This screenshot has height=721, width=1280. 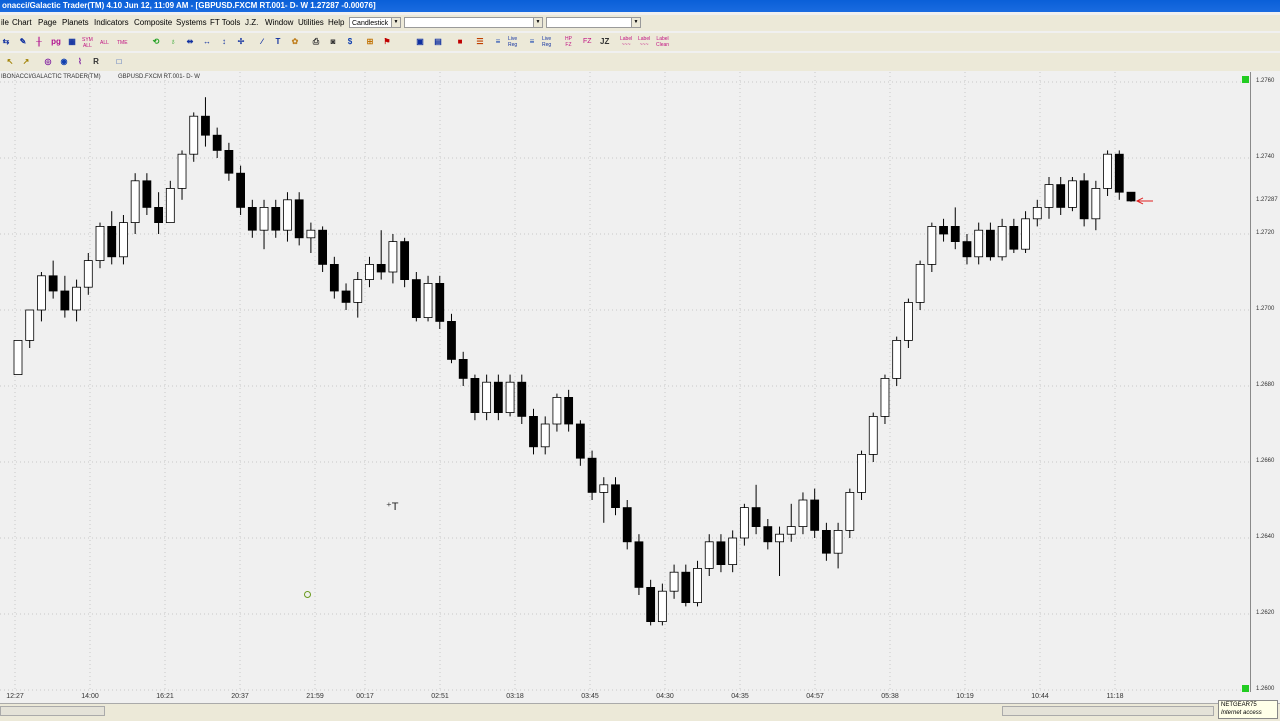 What do you see at coordinates (207, 42) in the screenshot?
I see `expand-icon: ↔` at bounding box center [207, 42].